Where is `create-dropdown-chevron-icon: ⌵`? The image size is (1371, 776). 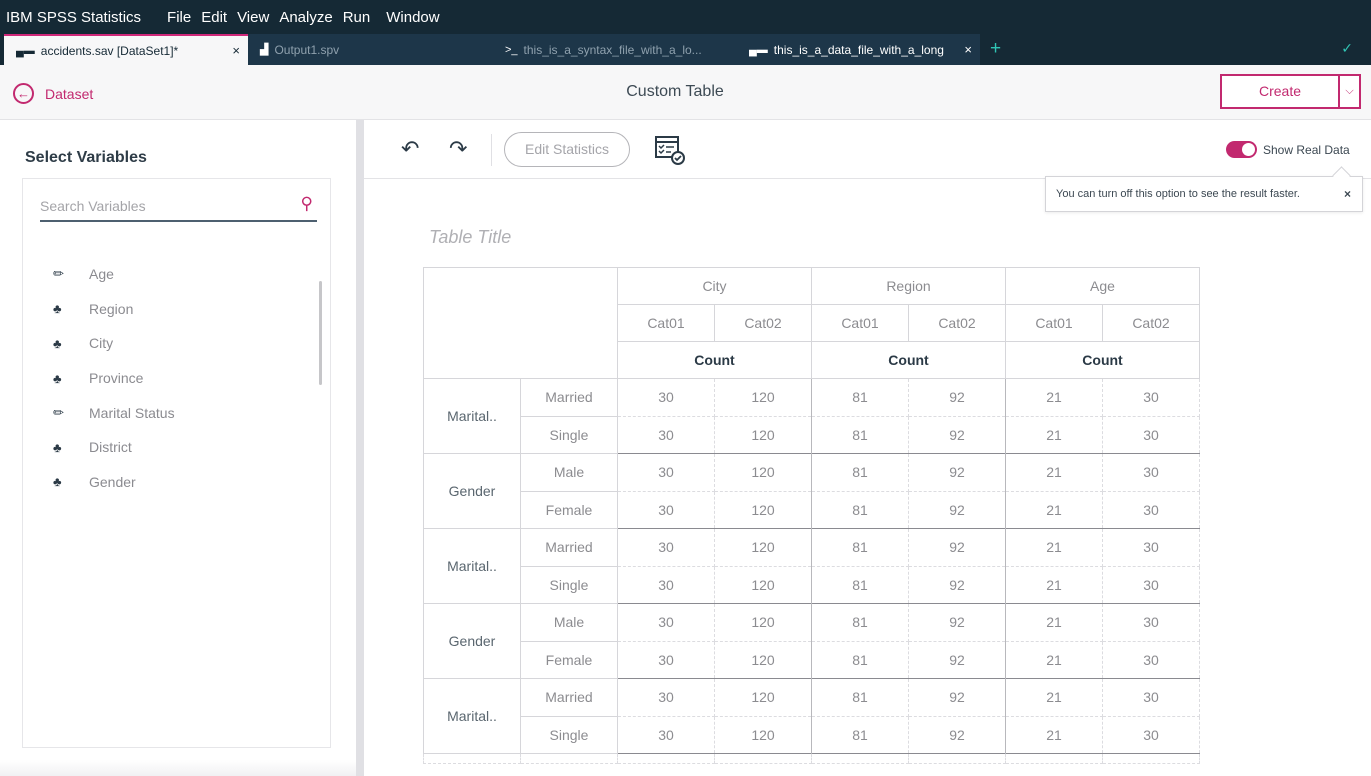
create-dropdown-chevron-icon: ⌵ is located at coordinates (1349, 91).